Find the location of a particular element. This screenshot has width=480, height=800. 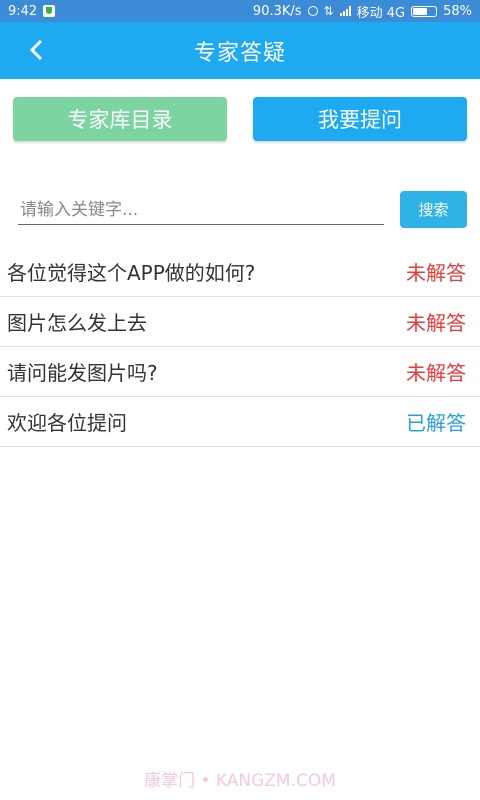

ask-question-button: 我要提问 is located at coordinates (360, 119).